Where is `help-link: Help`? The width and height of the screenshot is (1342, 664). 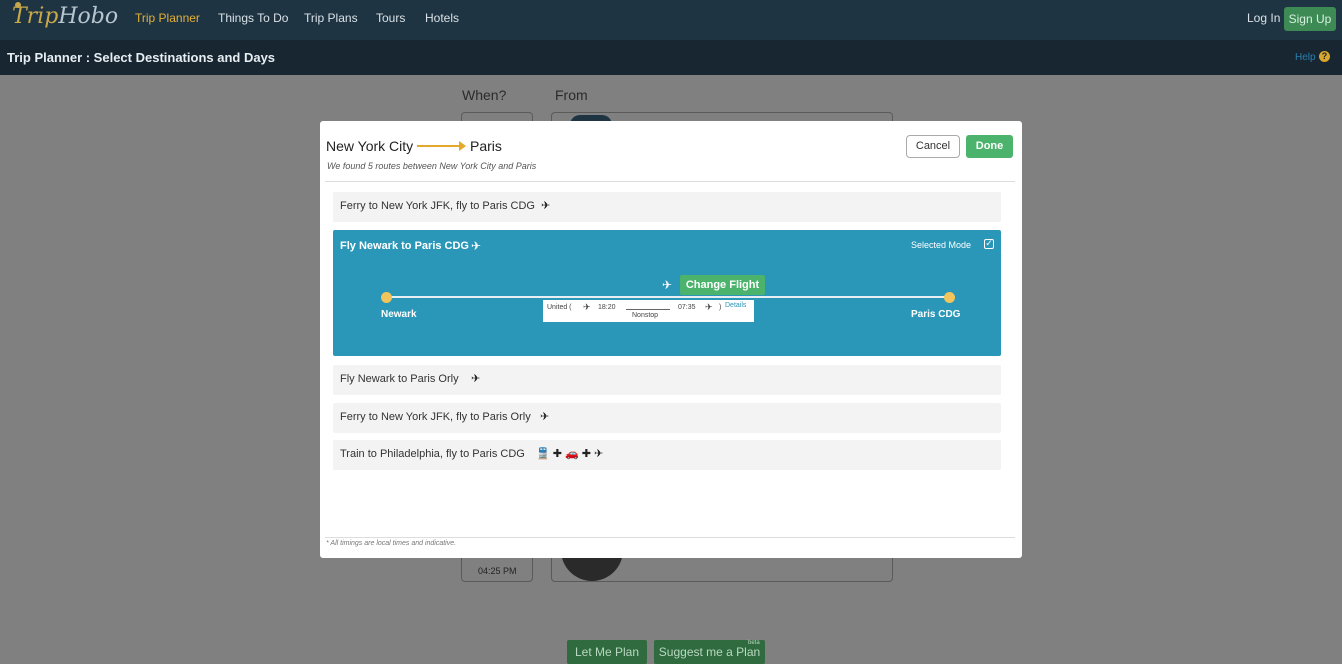 help-link: Help is located at coordinates (1305, 57).